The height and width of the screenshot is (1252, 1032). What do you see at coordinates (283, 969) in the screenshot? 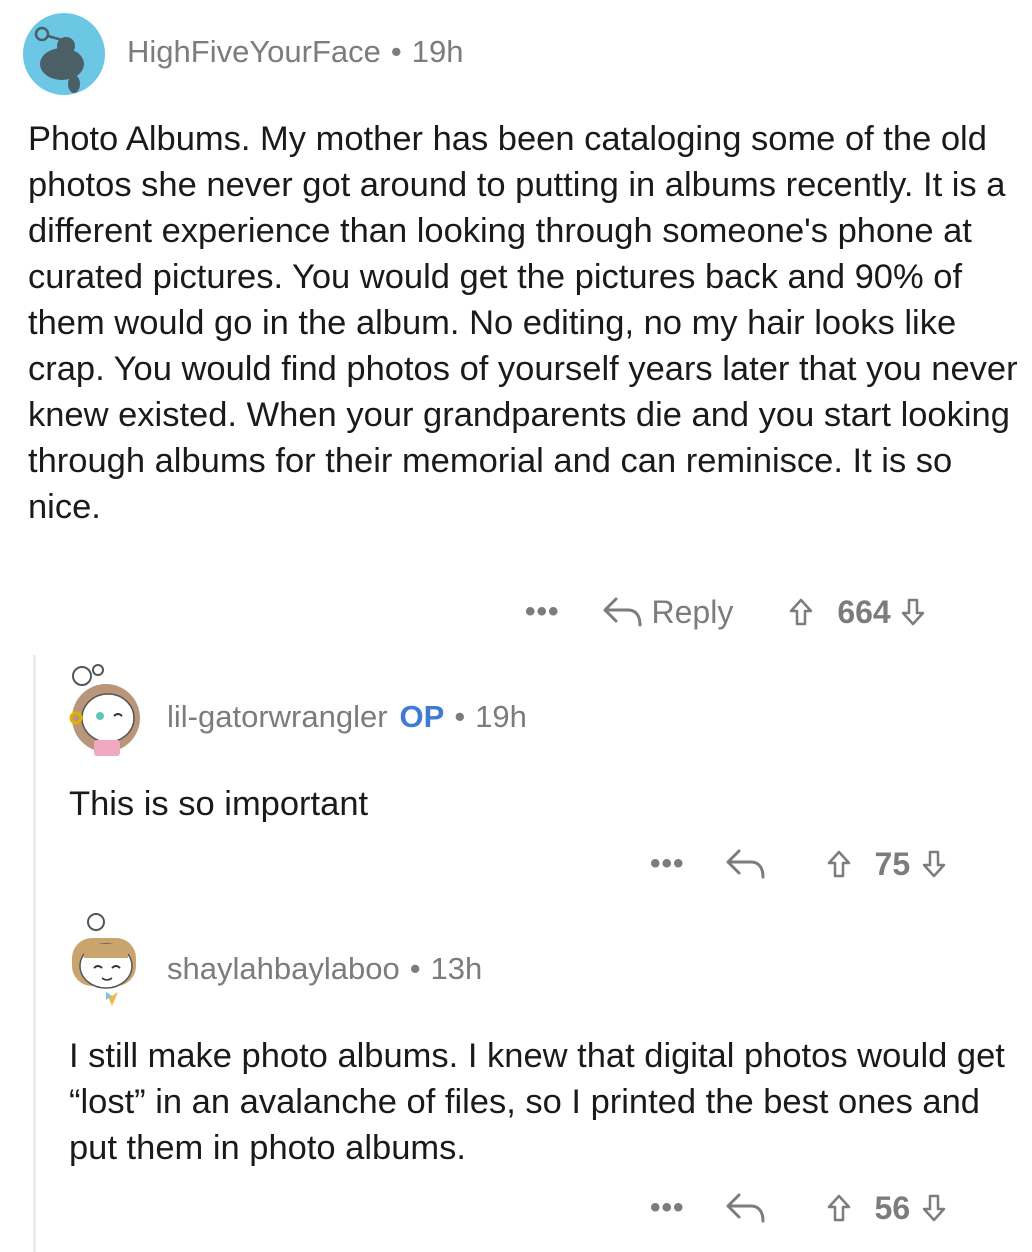
I see `username: shaylahbaylaboo` at bounding box center [283, 969].